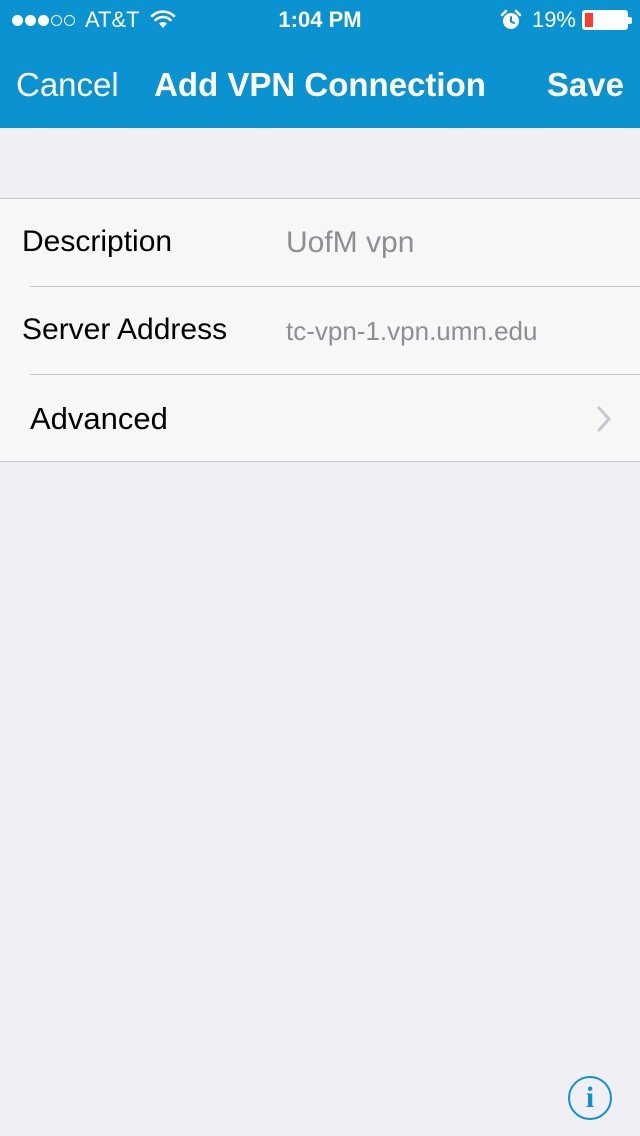  I want to click on battery-nub, so click(630, 20).